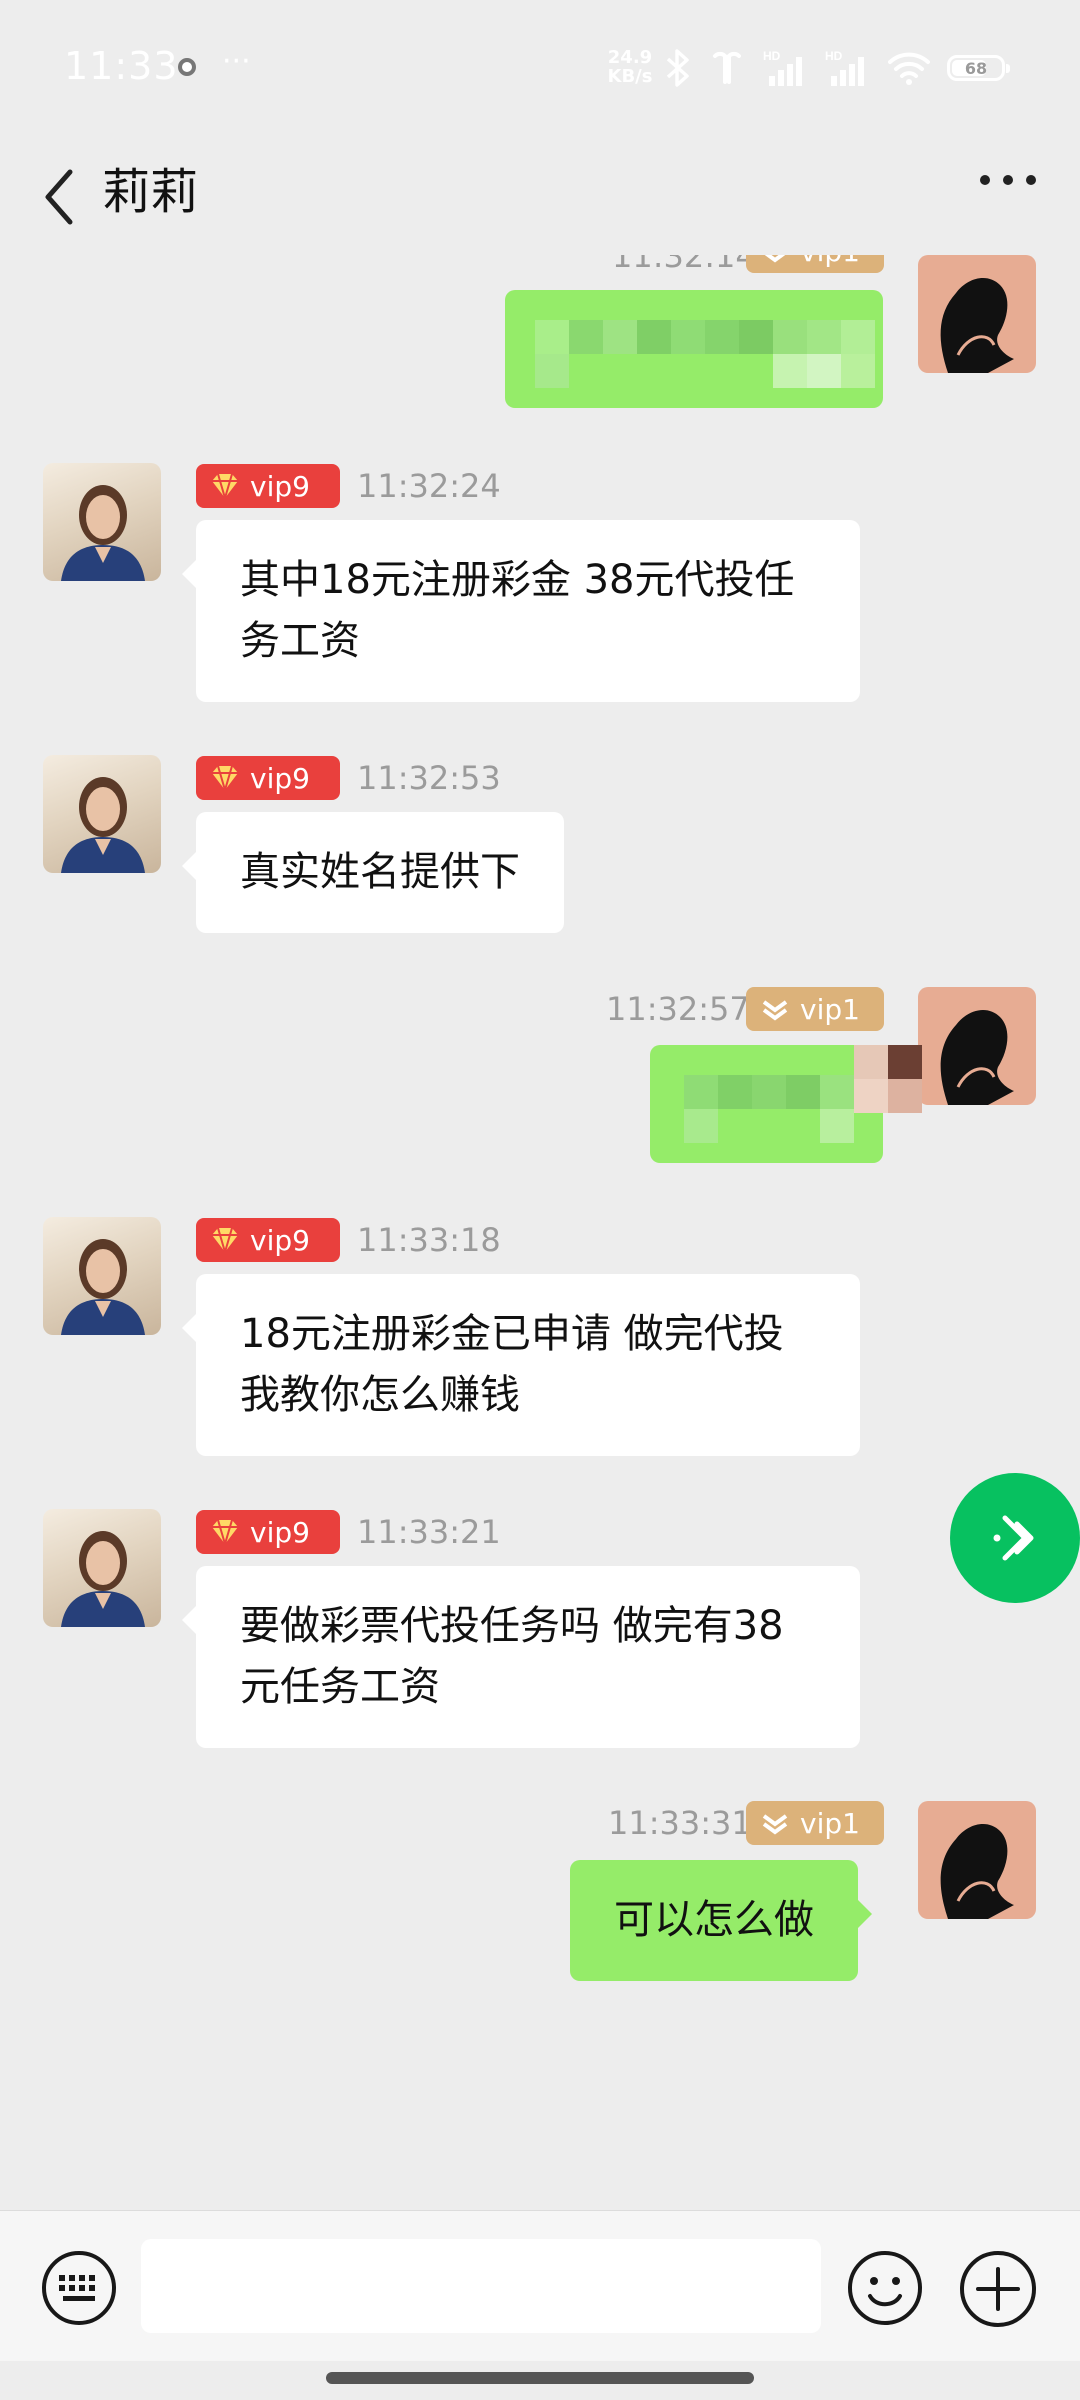 The width and height of the screenshot is (1080, 2400). Describe the element at coordinates (60, 197) in the screenshot. I see `back-chevron-icon` at that location.